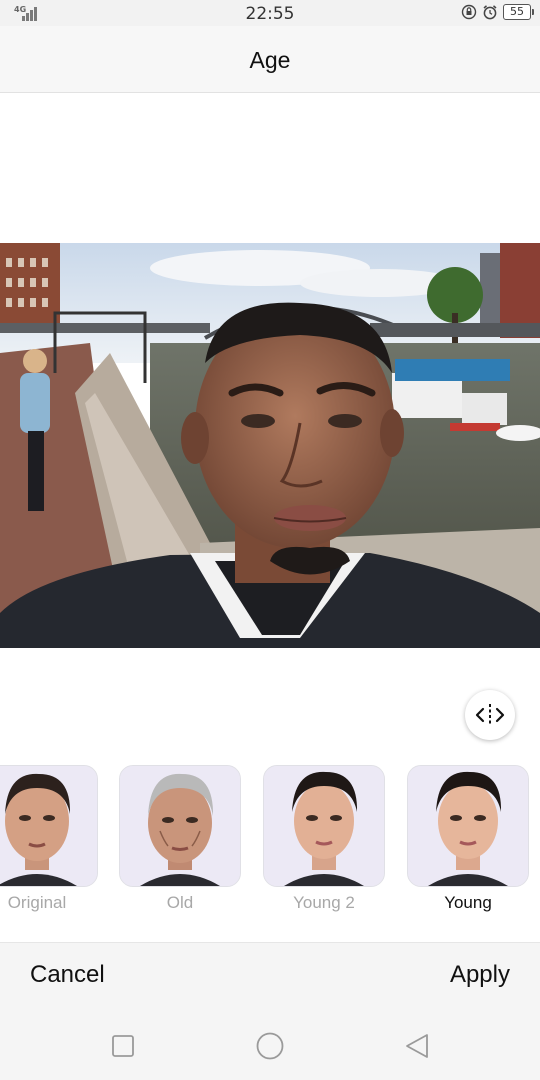 This screenshot has height=1080, width=540. I want to click on home-button, so click(270, 1046).